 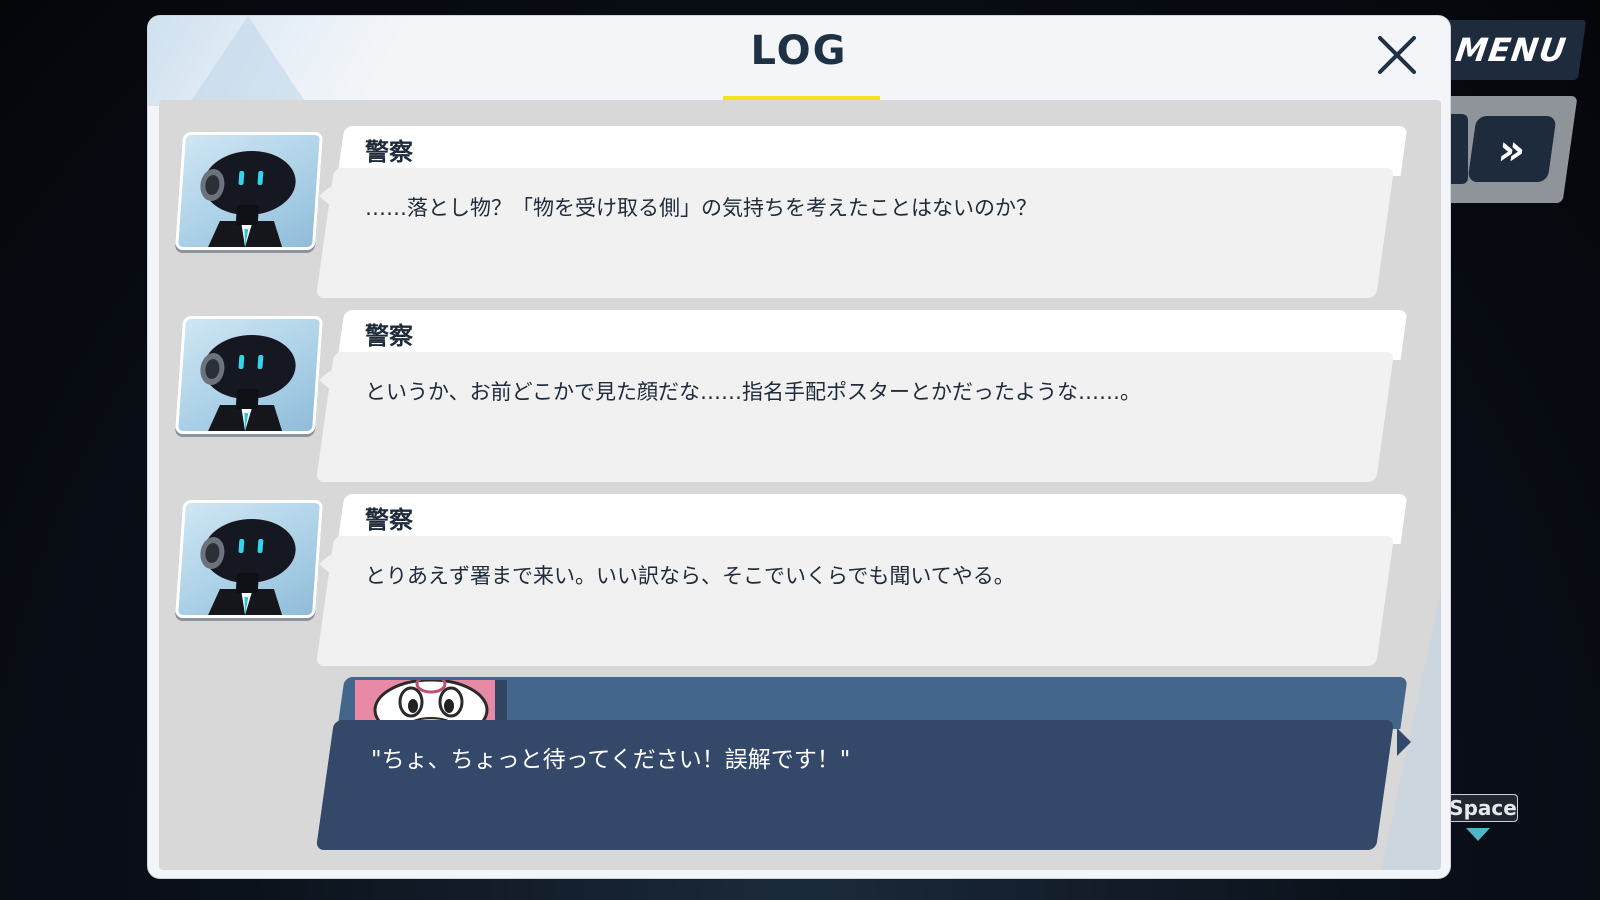 What do you see at coordinates (1483, 808) in the screenshot?
I see `space-key-hint: Space` at bounding box center [1483, 808].